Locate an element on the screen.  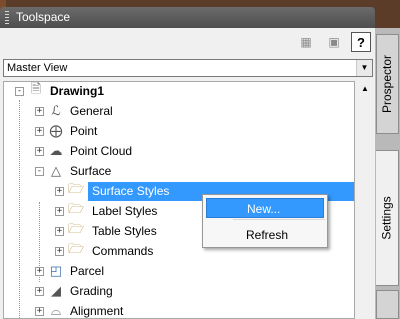
tab-partial is located at coordinates (387, 304).